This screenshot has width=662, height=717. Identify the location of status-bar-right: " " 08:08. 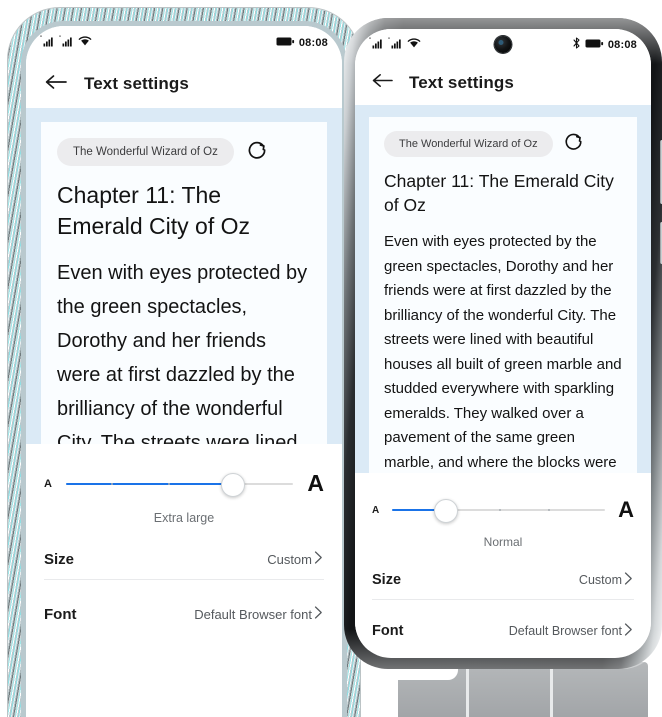
(503, 45).